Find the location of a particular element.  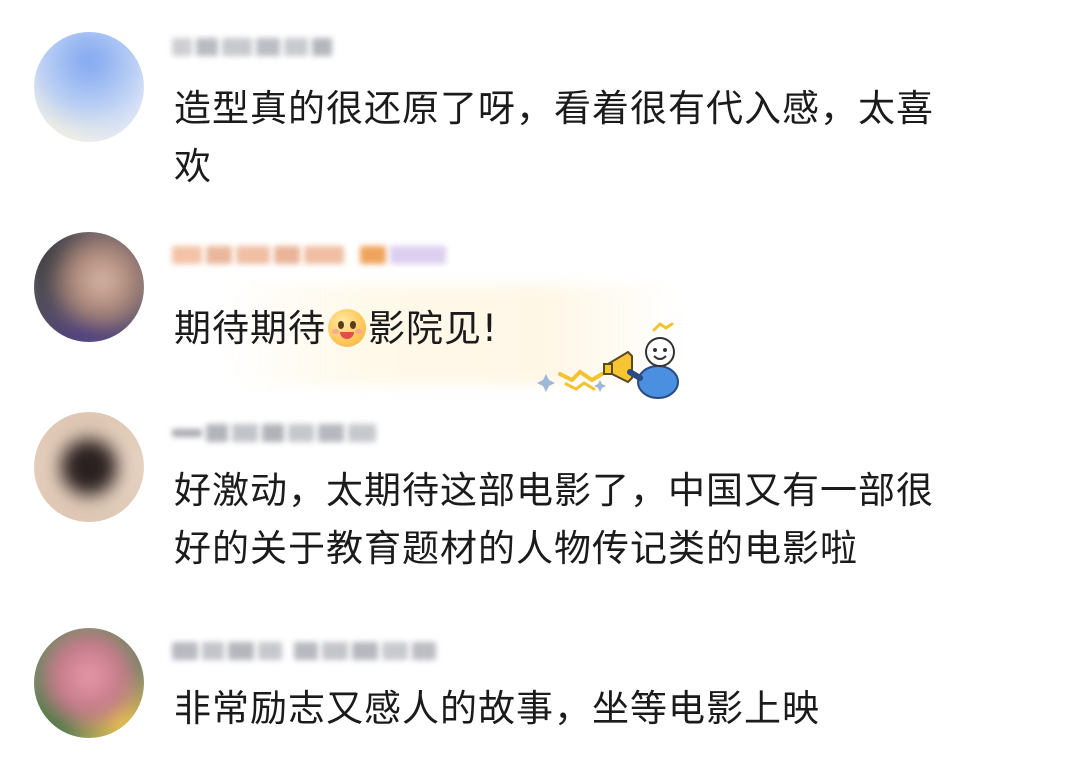

comment-text: 好激动，太期待这部电影了，中国又有一部很 好的关于教育题材的人物传记类的电影啦 is located at coordinates (604, 520).